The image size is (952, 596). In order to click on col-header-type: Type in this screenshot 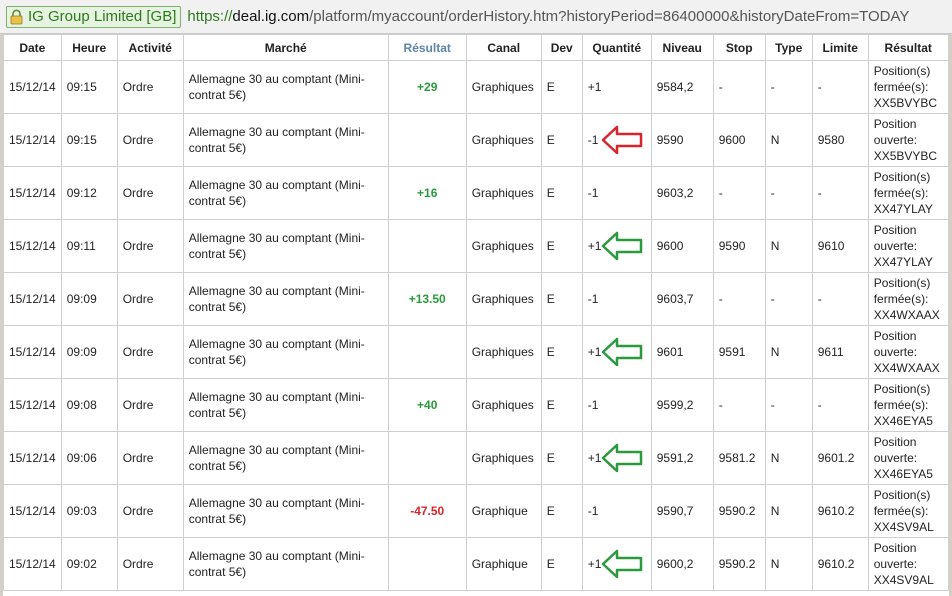, I will do `click(788, 47)`.